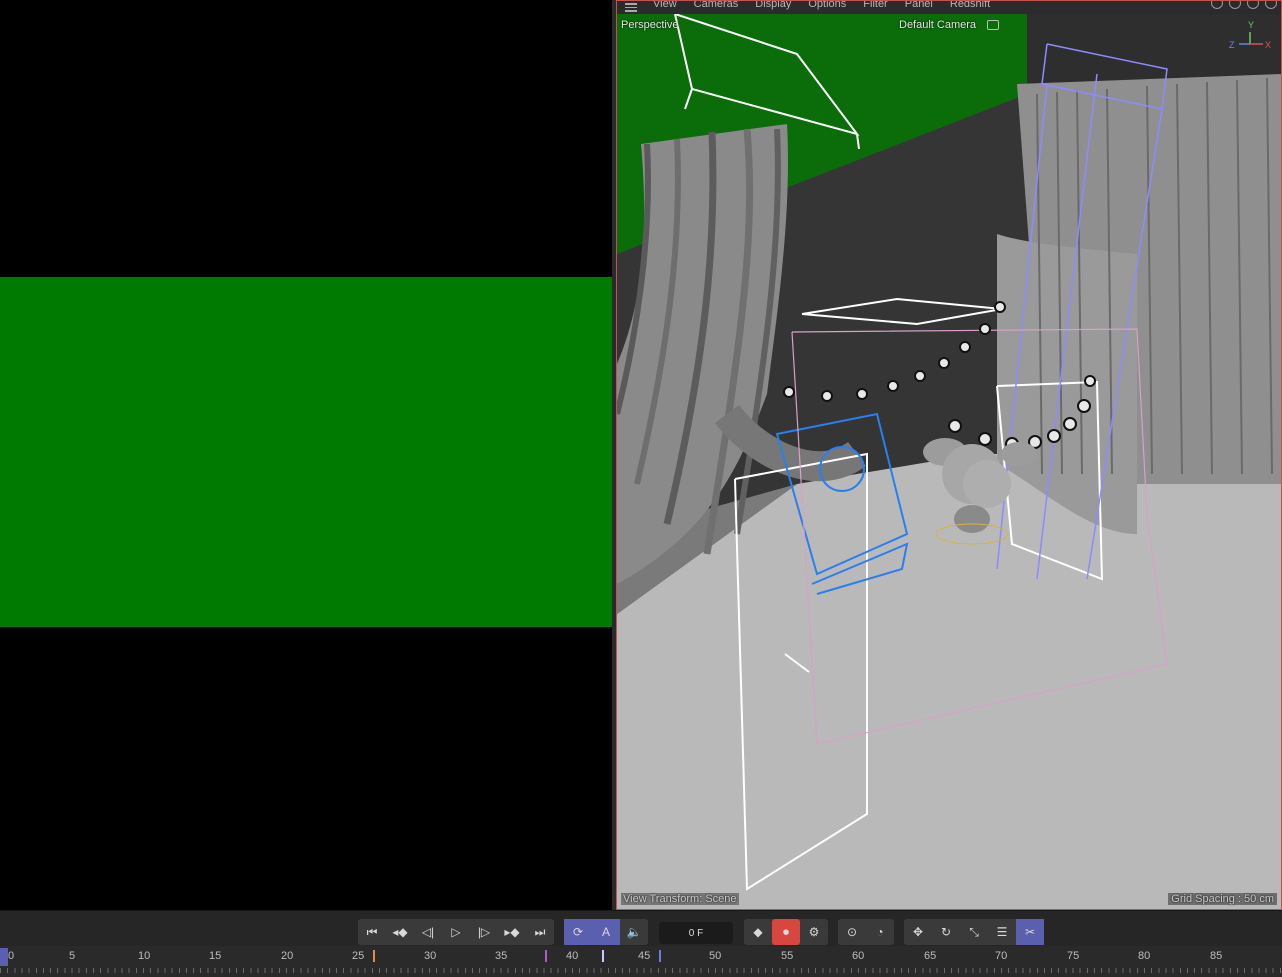 Image resolution: width=1282 pixels, height=977 pixels. What do you see at coordinates (937, 25) in the screenshot?
I see `camera-label: Default Camera` at bounding box center [937, 25].